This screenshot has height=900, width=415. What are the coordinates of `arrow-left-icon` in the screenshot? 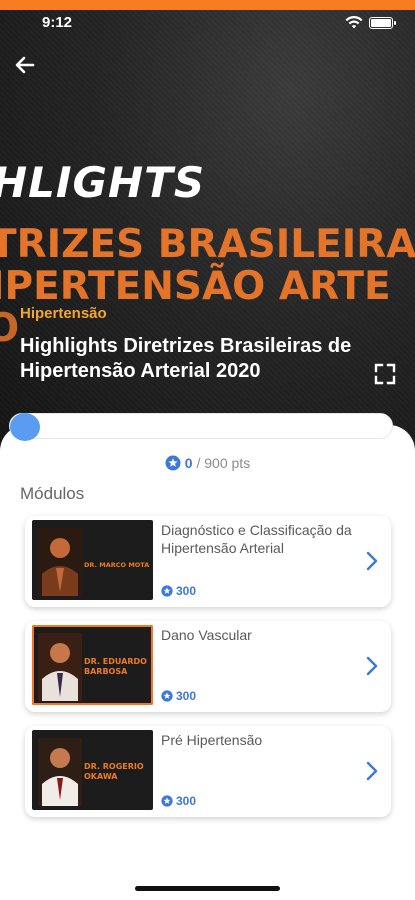 It's located at (25, 65).